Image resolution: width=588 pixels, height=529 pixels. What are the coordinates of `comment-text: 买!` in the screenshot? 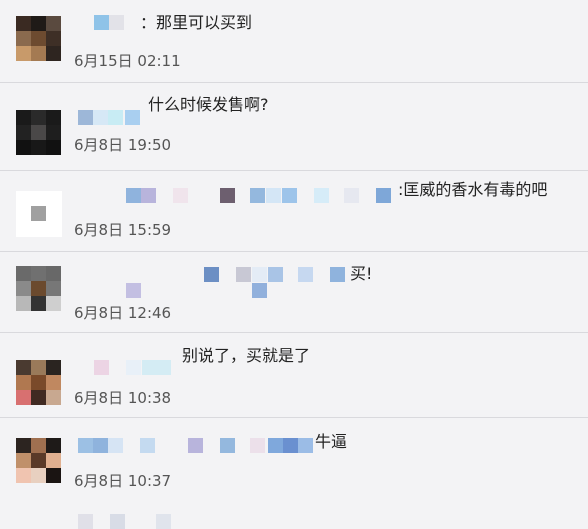 It's located at (361, 273).